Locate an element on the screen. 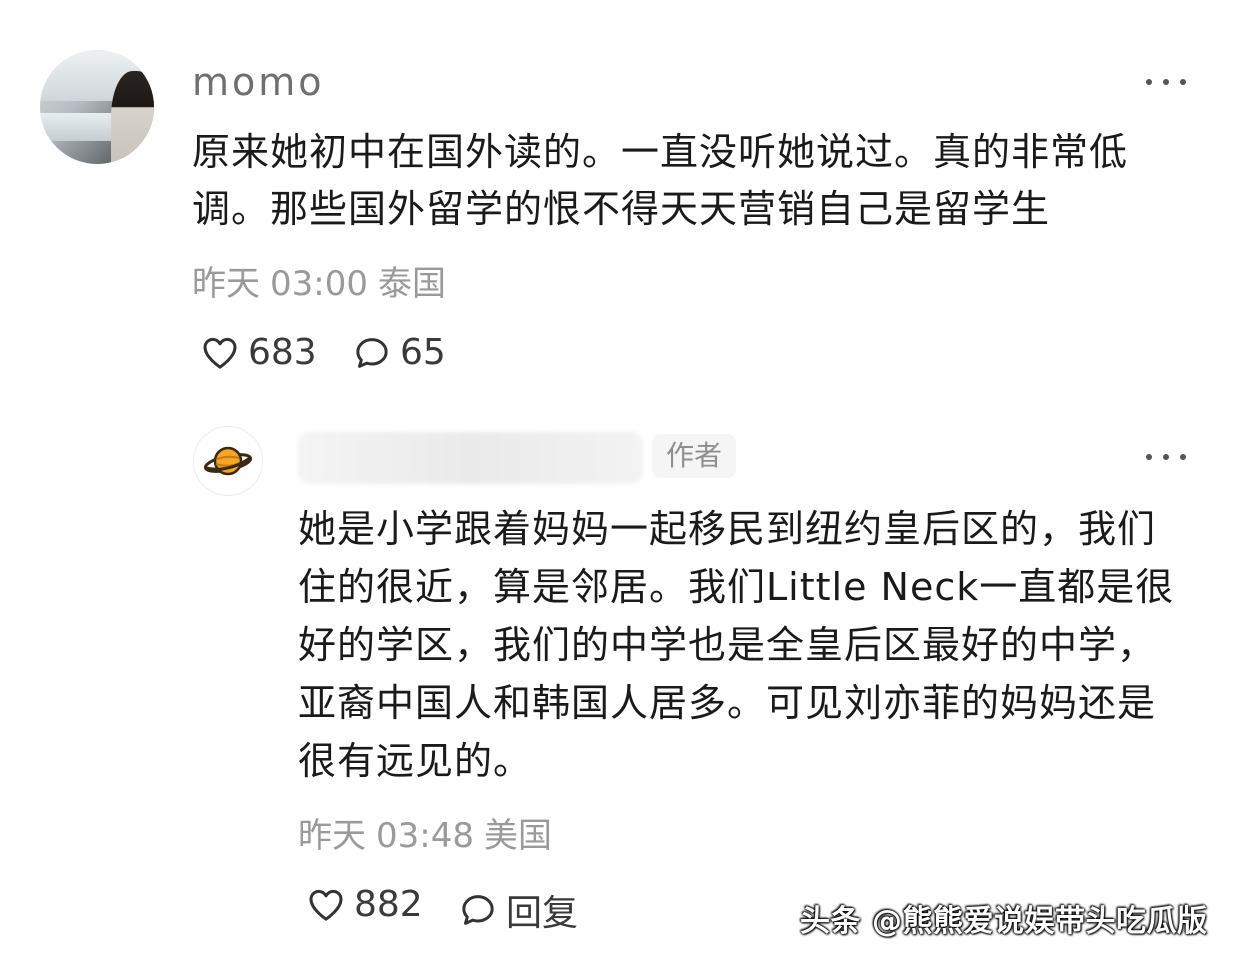 Image resolution: width=1242 pixels, height=960 pixels. comment-like-button: 683 is located at coordinates (258, 352).